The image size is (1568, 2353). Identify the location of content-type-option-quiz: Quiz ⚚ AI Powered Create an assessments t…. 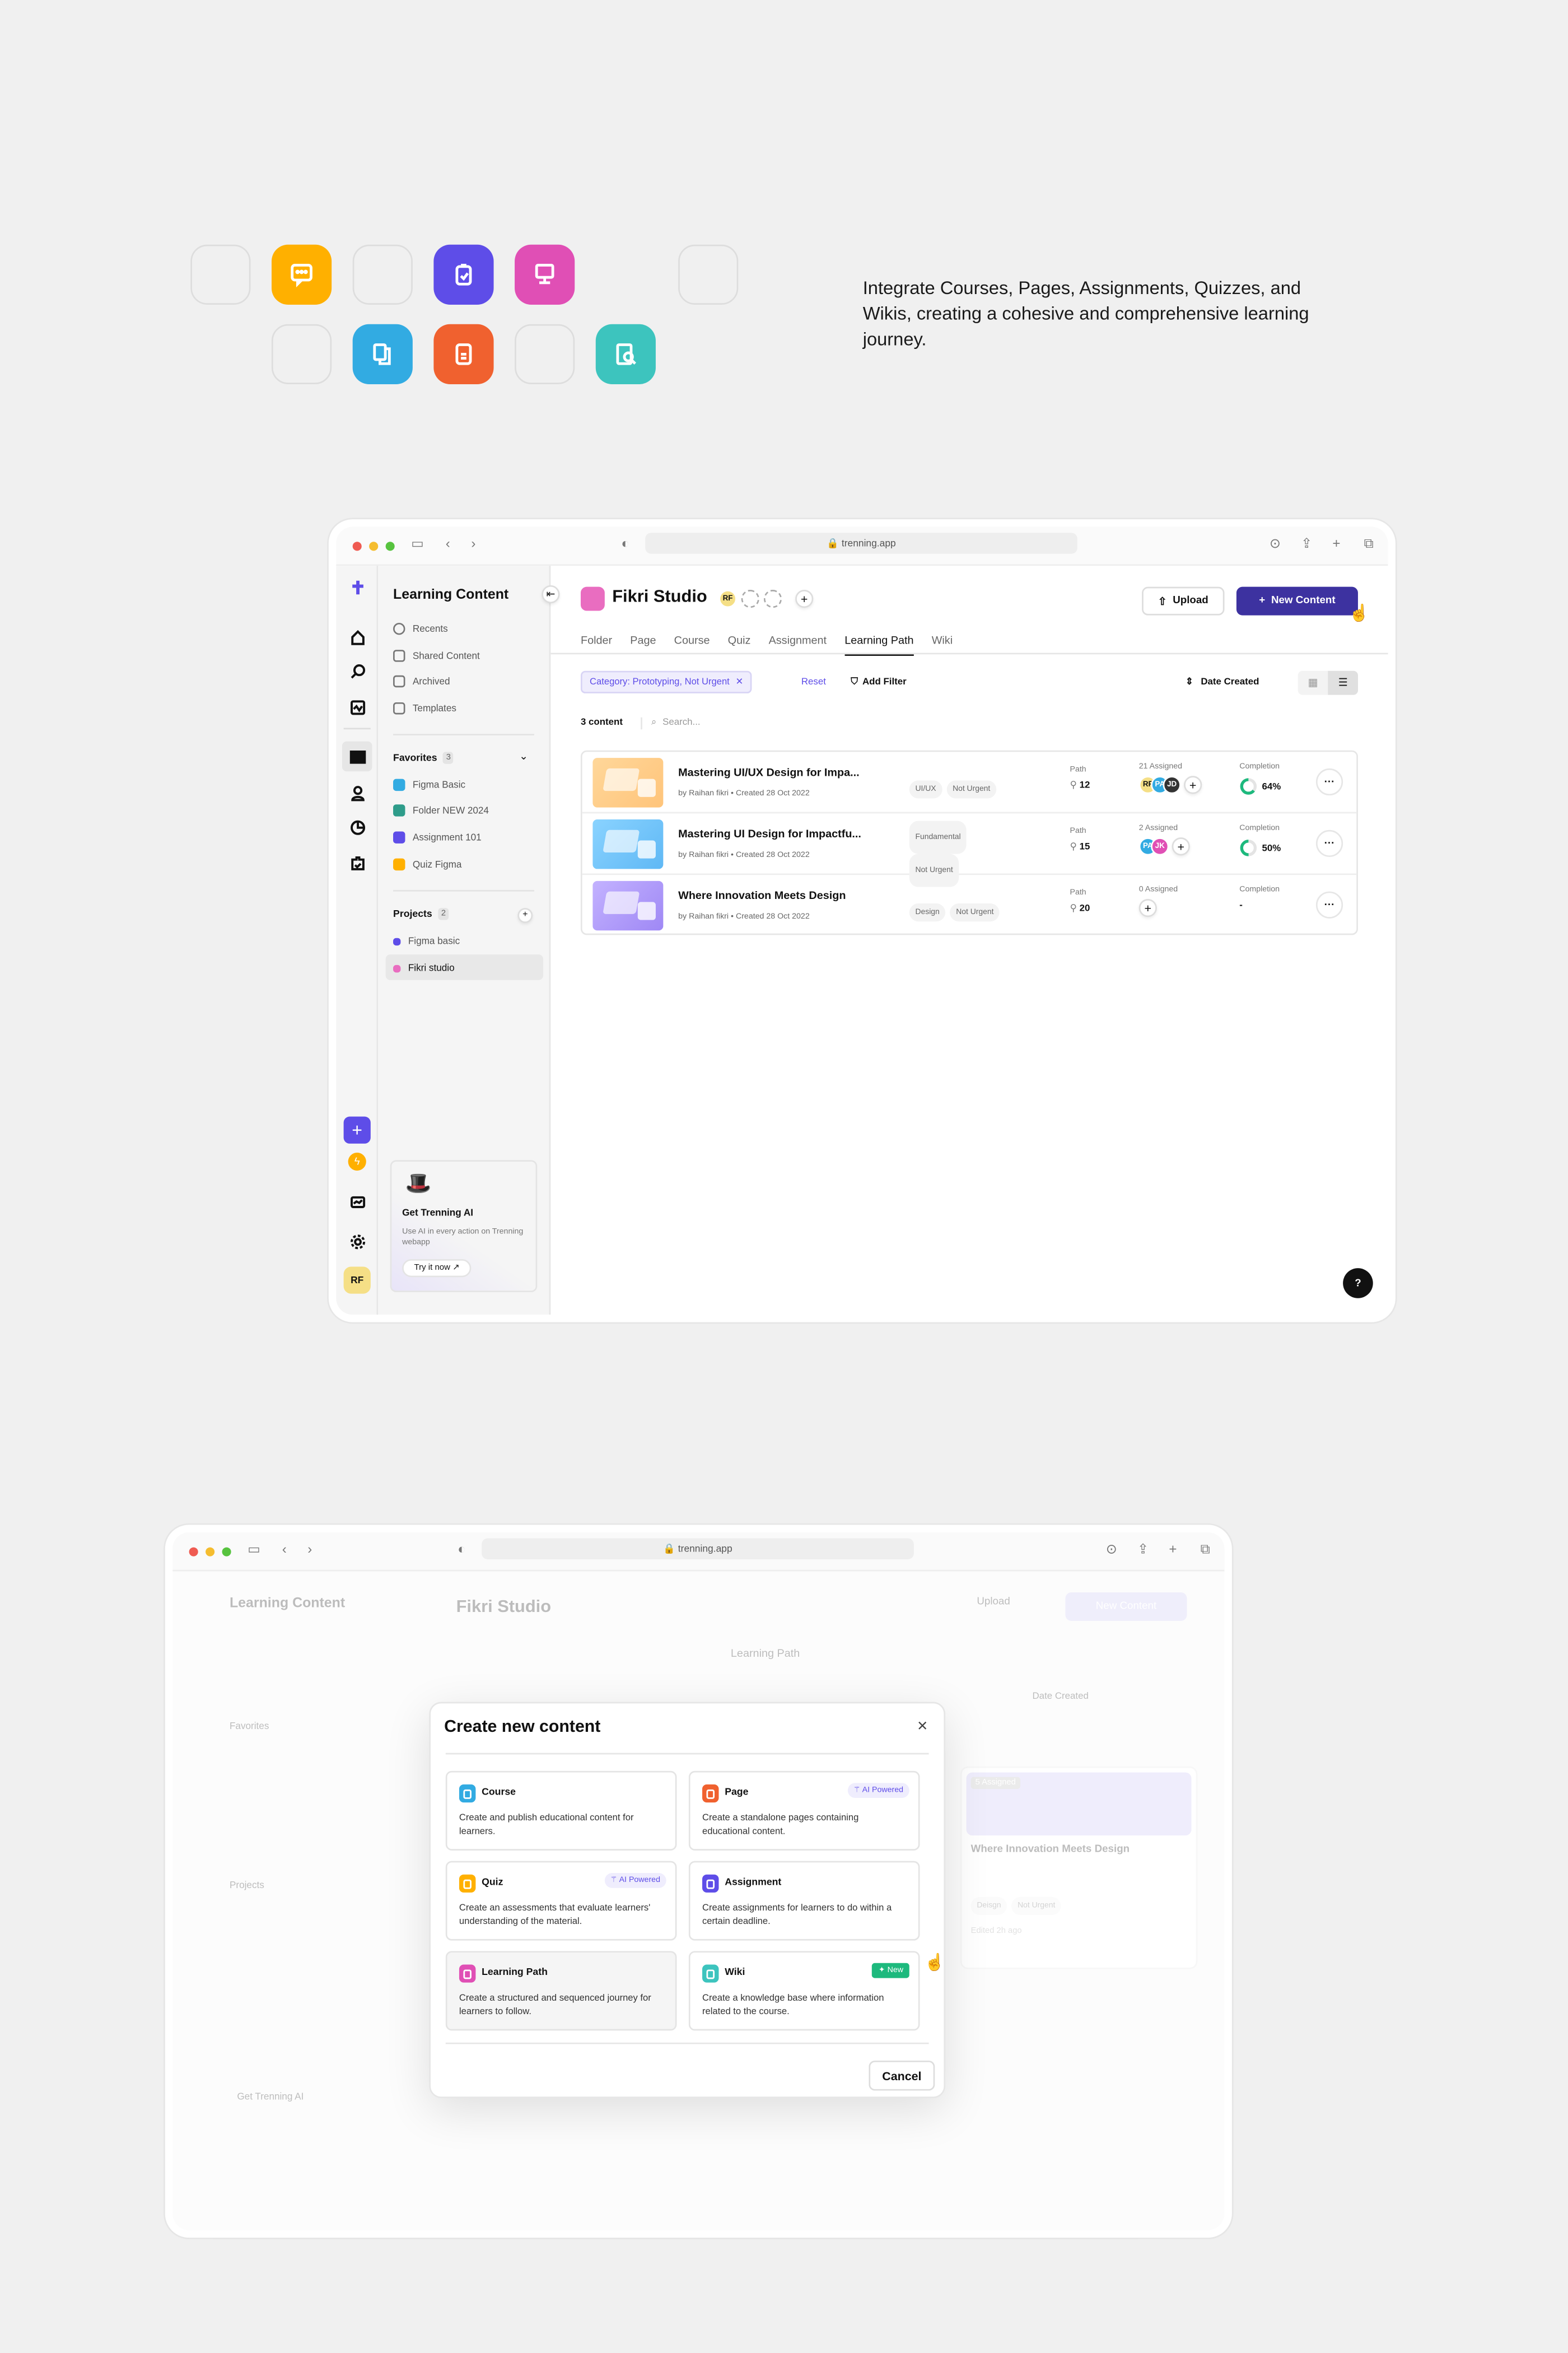
(561, 1901).